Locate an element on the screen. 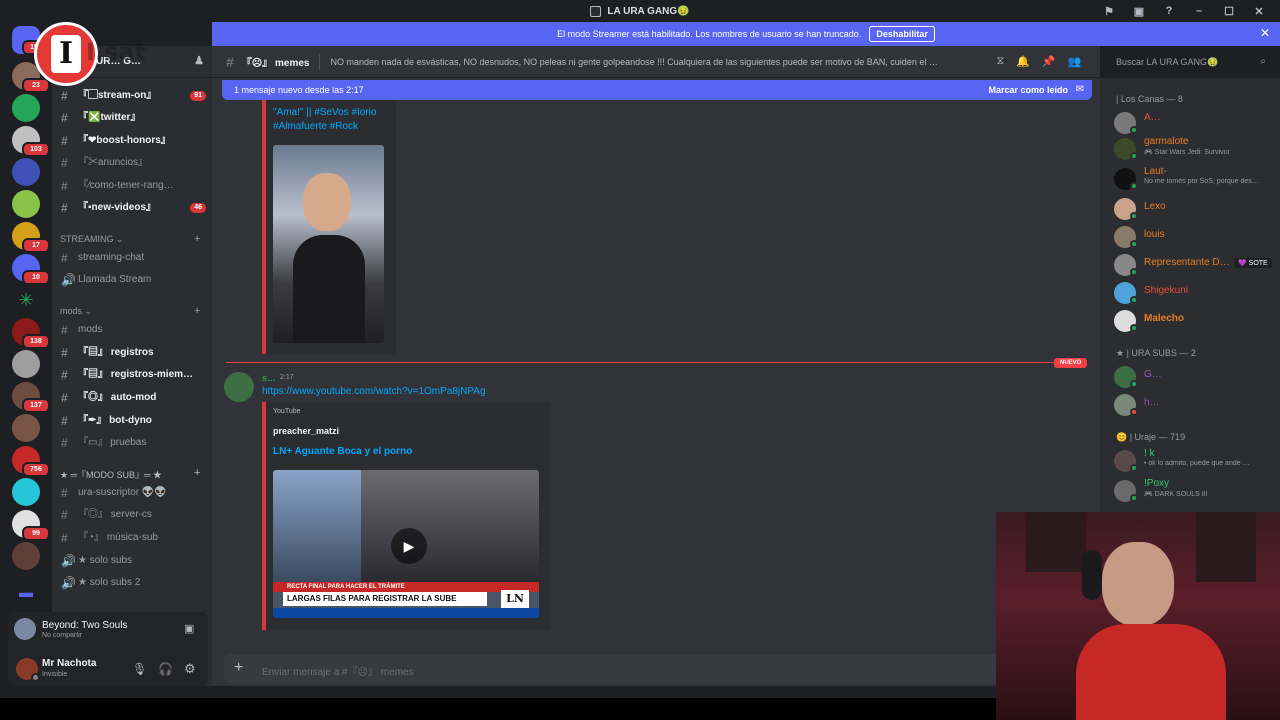 The height and width of the screenshot is (720, 1280). embed-title: LN+ Aguante Boca y el porno is located at coordinates (342, 451).